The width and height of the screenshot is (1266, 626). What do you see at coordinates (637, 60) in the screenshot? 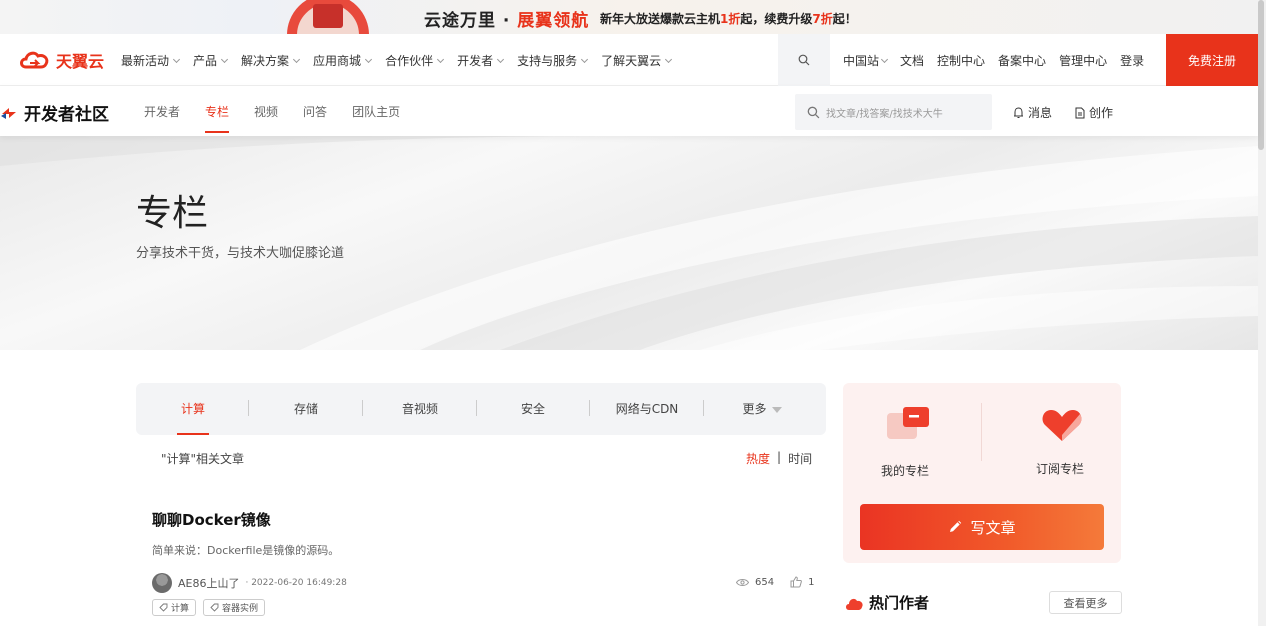
I see `nav-item-about: 了解天翼云` at bounding box center [637, 60].